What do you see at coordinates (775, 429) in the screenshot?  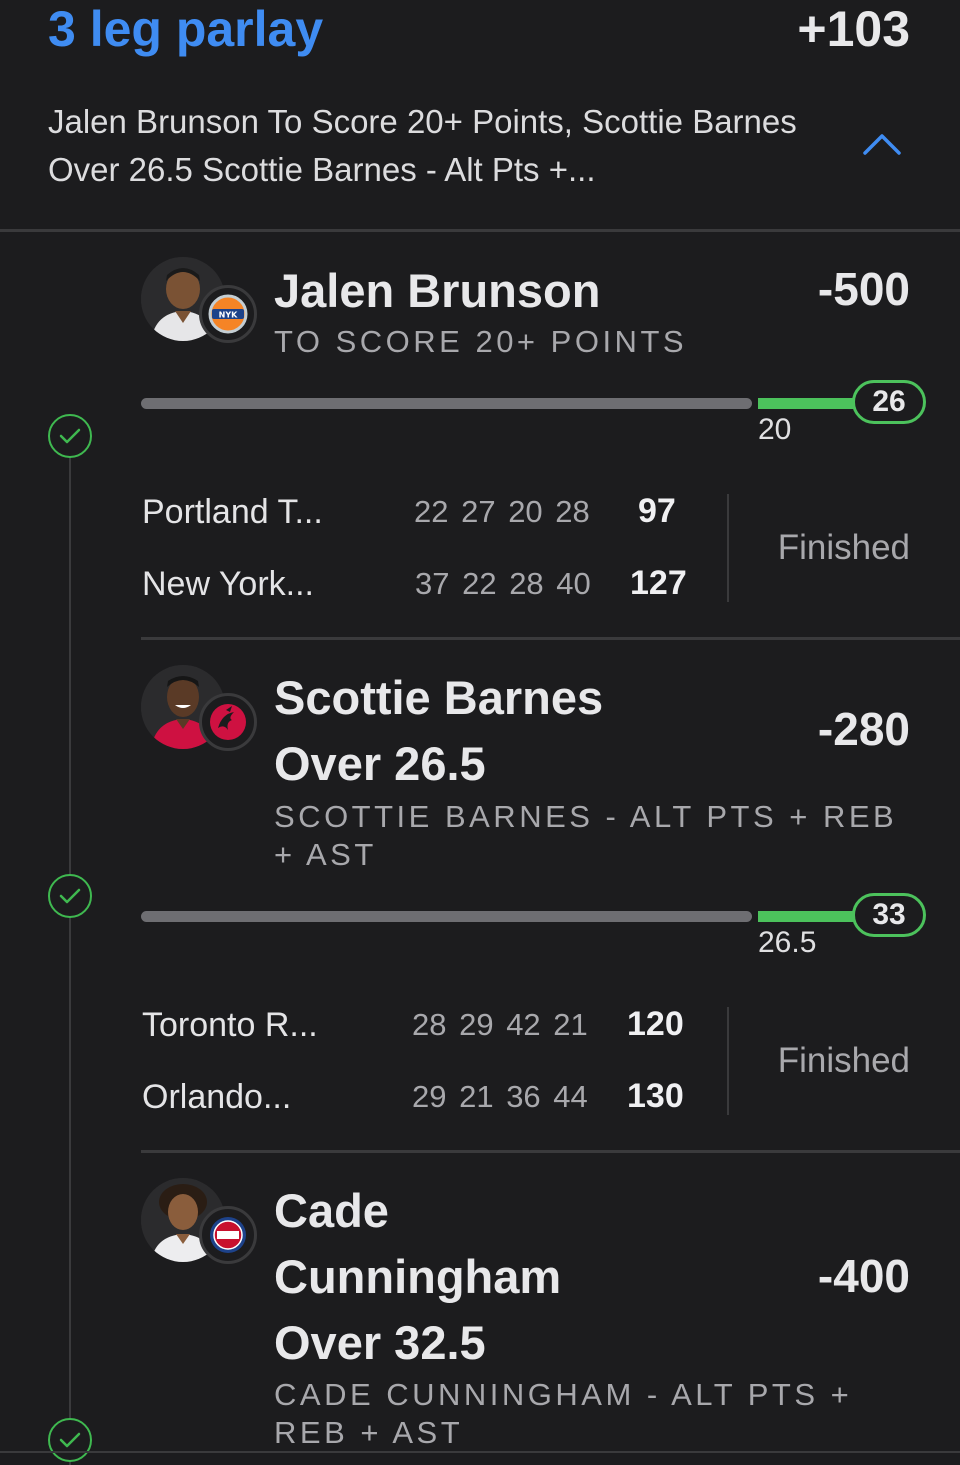 I see `threshold-label: 20` at bounding box center [775, 429].